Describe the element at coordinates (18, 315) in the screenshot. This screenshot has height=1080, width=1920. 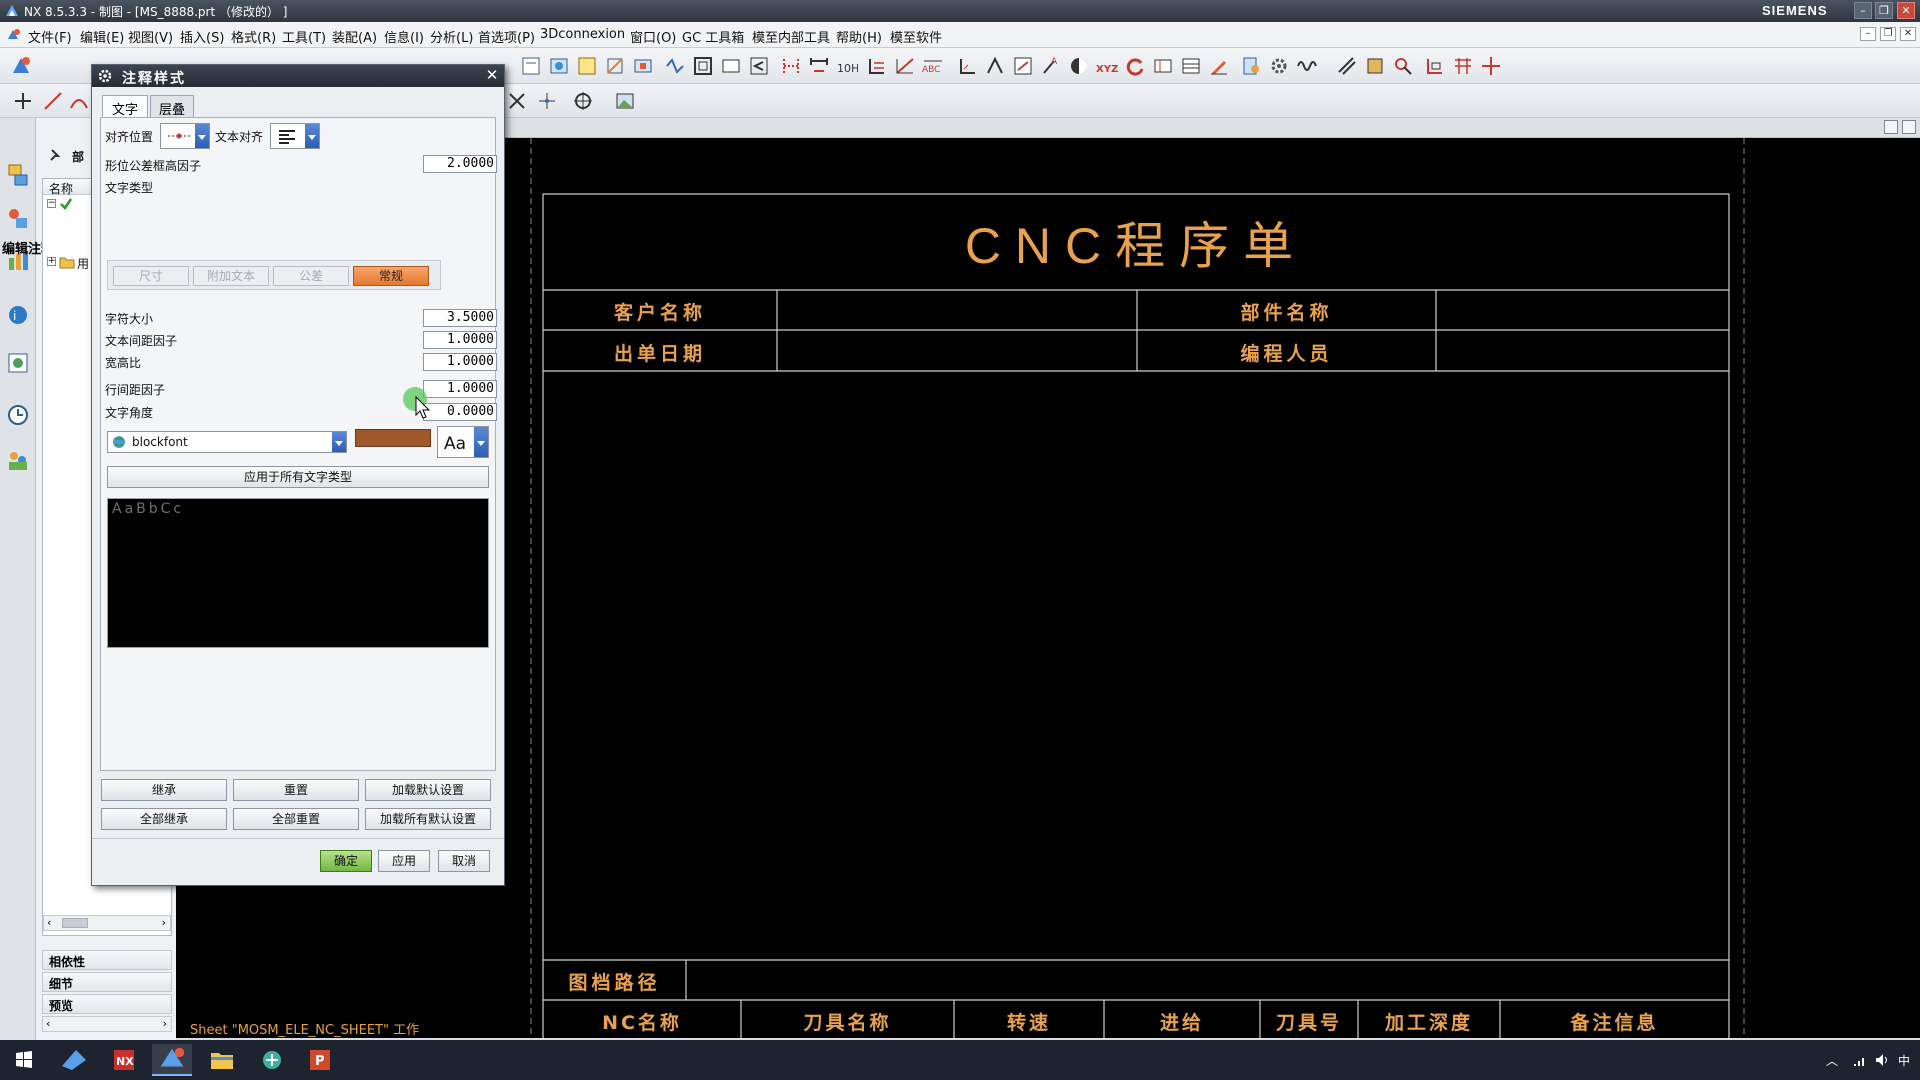
I see `reuse-library-icon: i` at that location.